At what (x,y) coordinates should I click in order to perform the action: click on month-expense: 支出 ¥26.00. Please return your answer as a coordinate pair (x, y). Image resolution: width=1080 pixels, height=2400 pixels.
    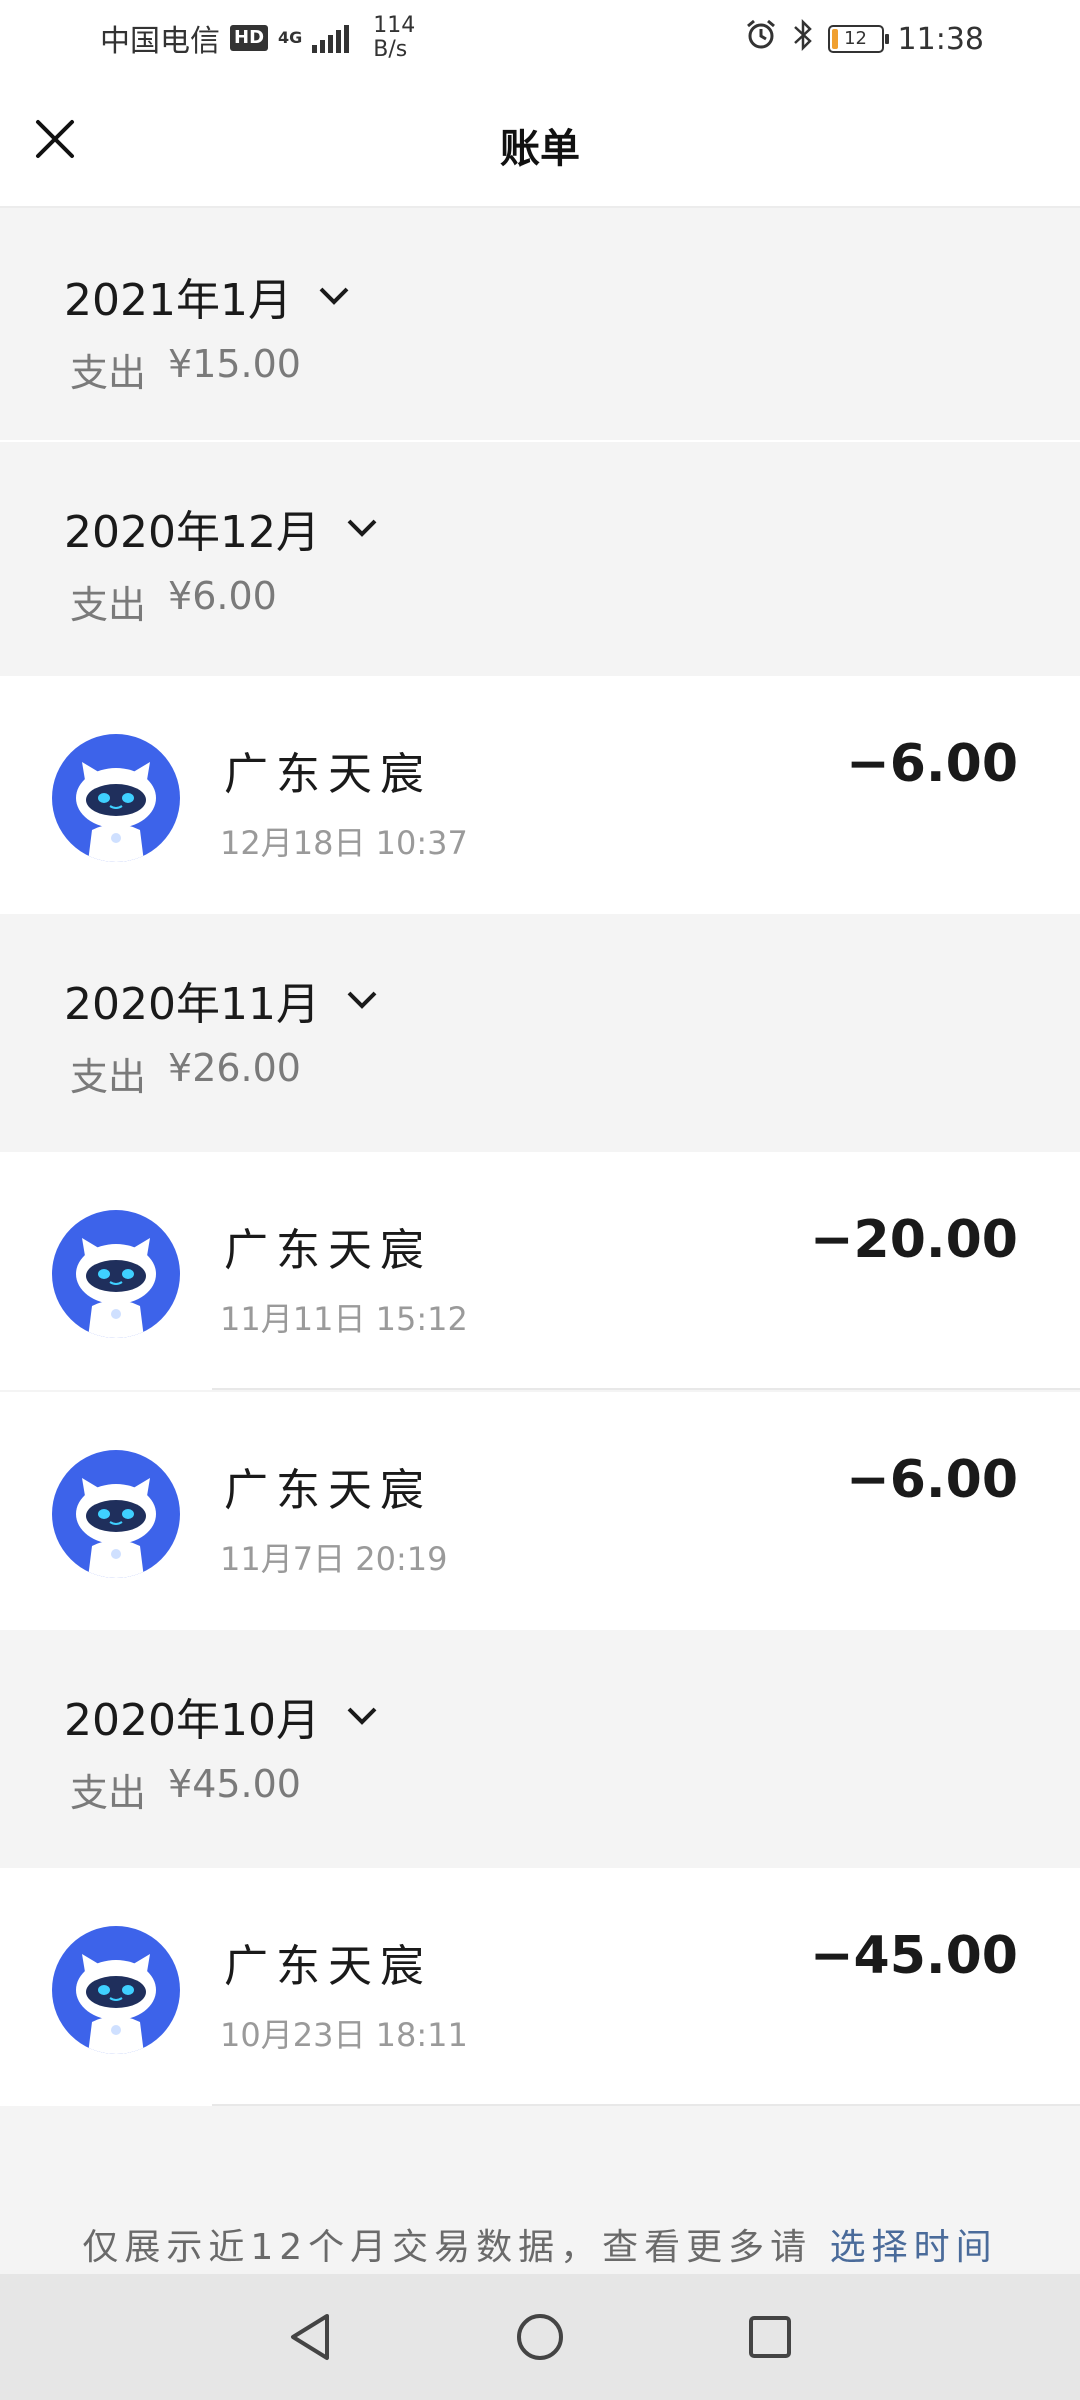
    Looking at the image, I should click on (185, 1073).